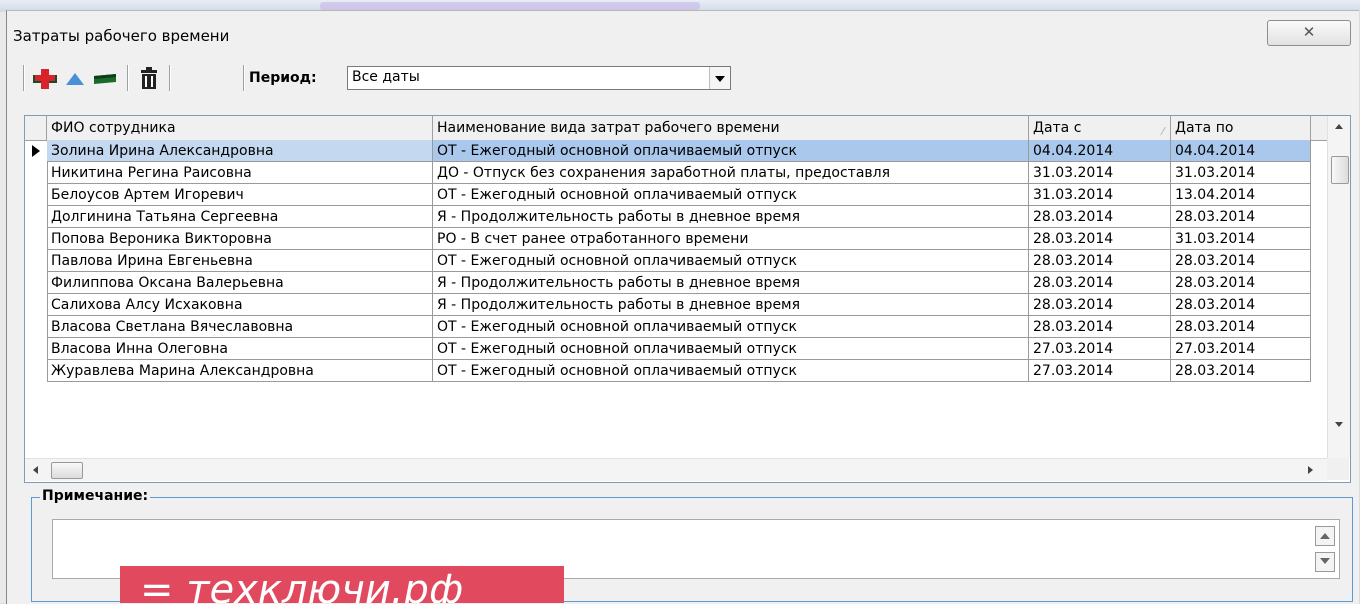 This screenshot has width=1360, height=604. Describe the element at coordinates (302, 585) in the screenshot. I see `watermark-text: = техключи.рф` at that location.